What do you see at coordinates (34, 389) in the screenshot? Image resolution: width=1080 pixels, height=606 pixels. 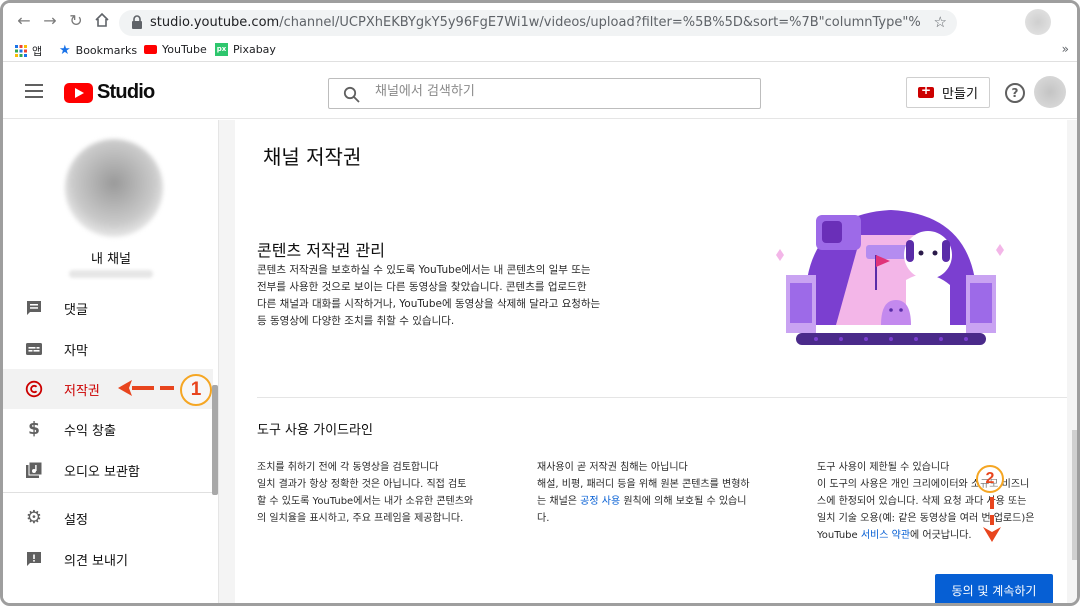 I see `copyright-icon` at bounding box center [34, 389].